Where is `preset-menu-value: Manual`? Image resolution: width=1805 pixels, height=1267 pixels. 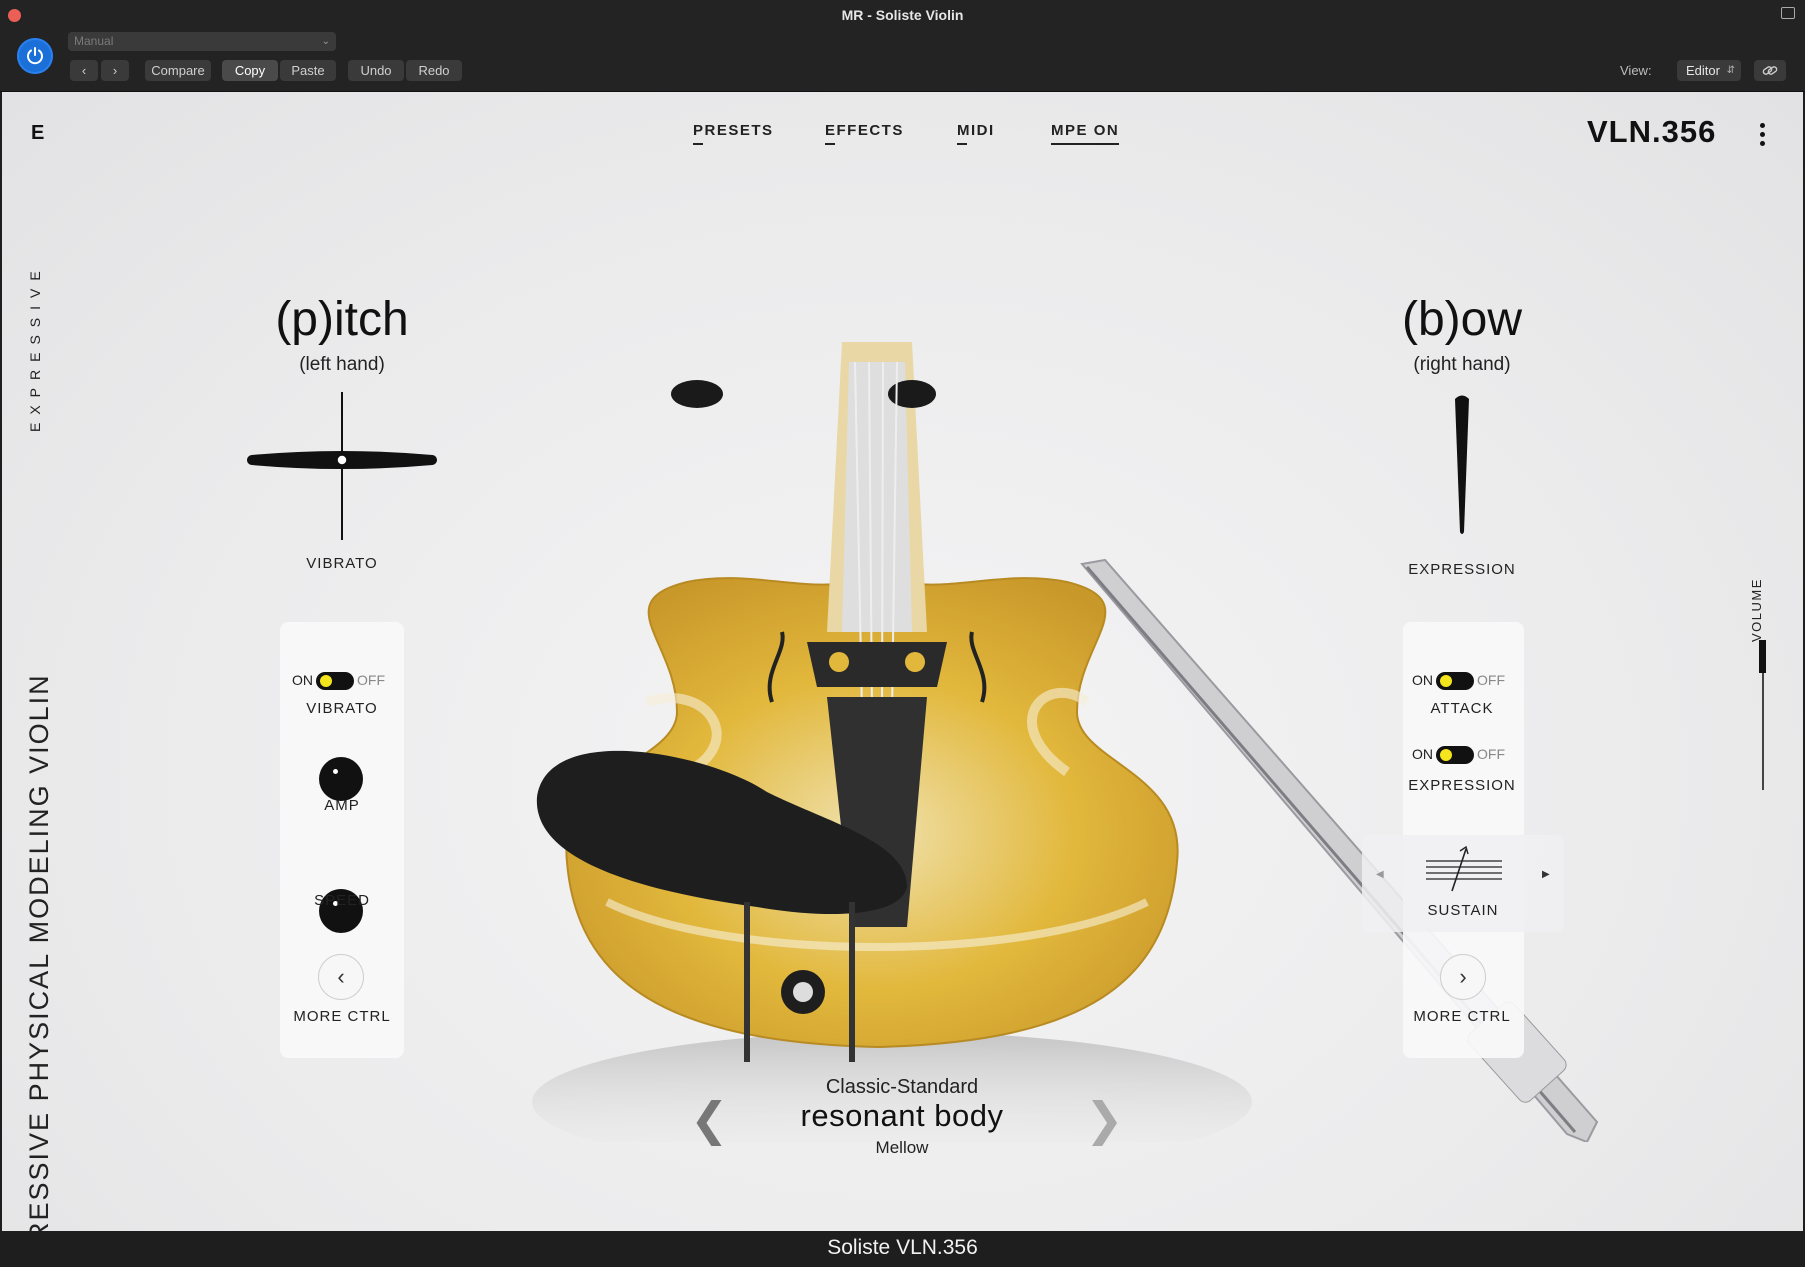
preset-menu-value: Manual is located at coordinates (94, 41).